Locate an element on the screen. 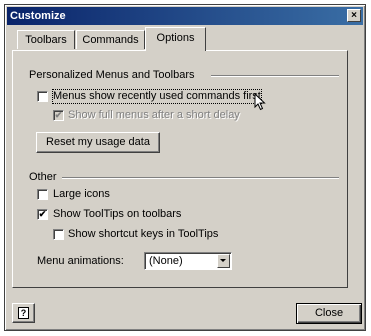 The width and height of the screenshot is (371, 336). tab-commands: Commands is located at coordinates (110, 39).